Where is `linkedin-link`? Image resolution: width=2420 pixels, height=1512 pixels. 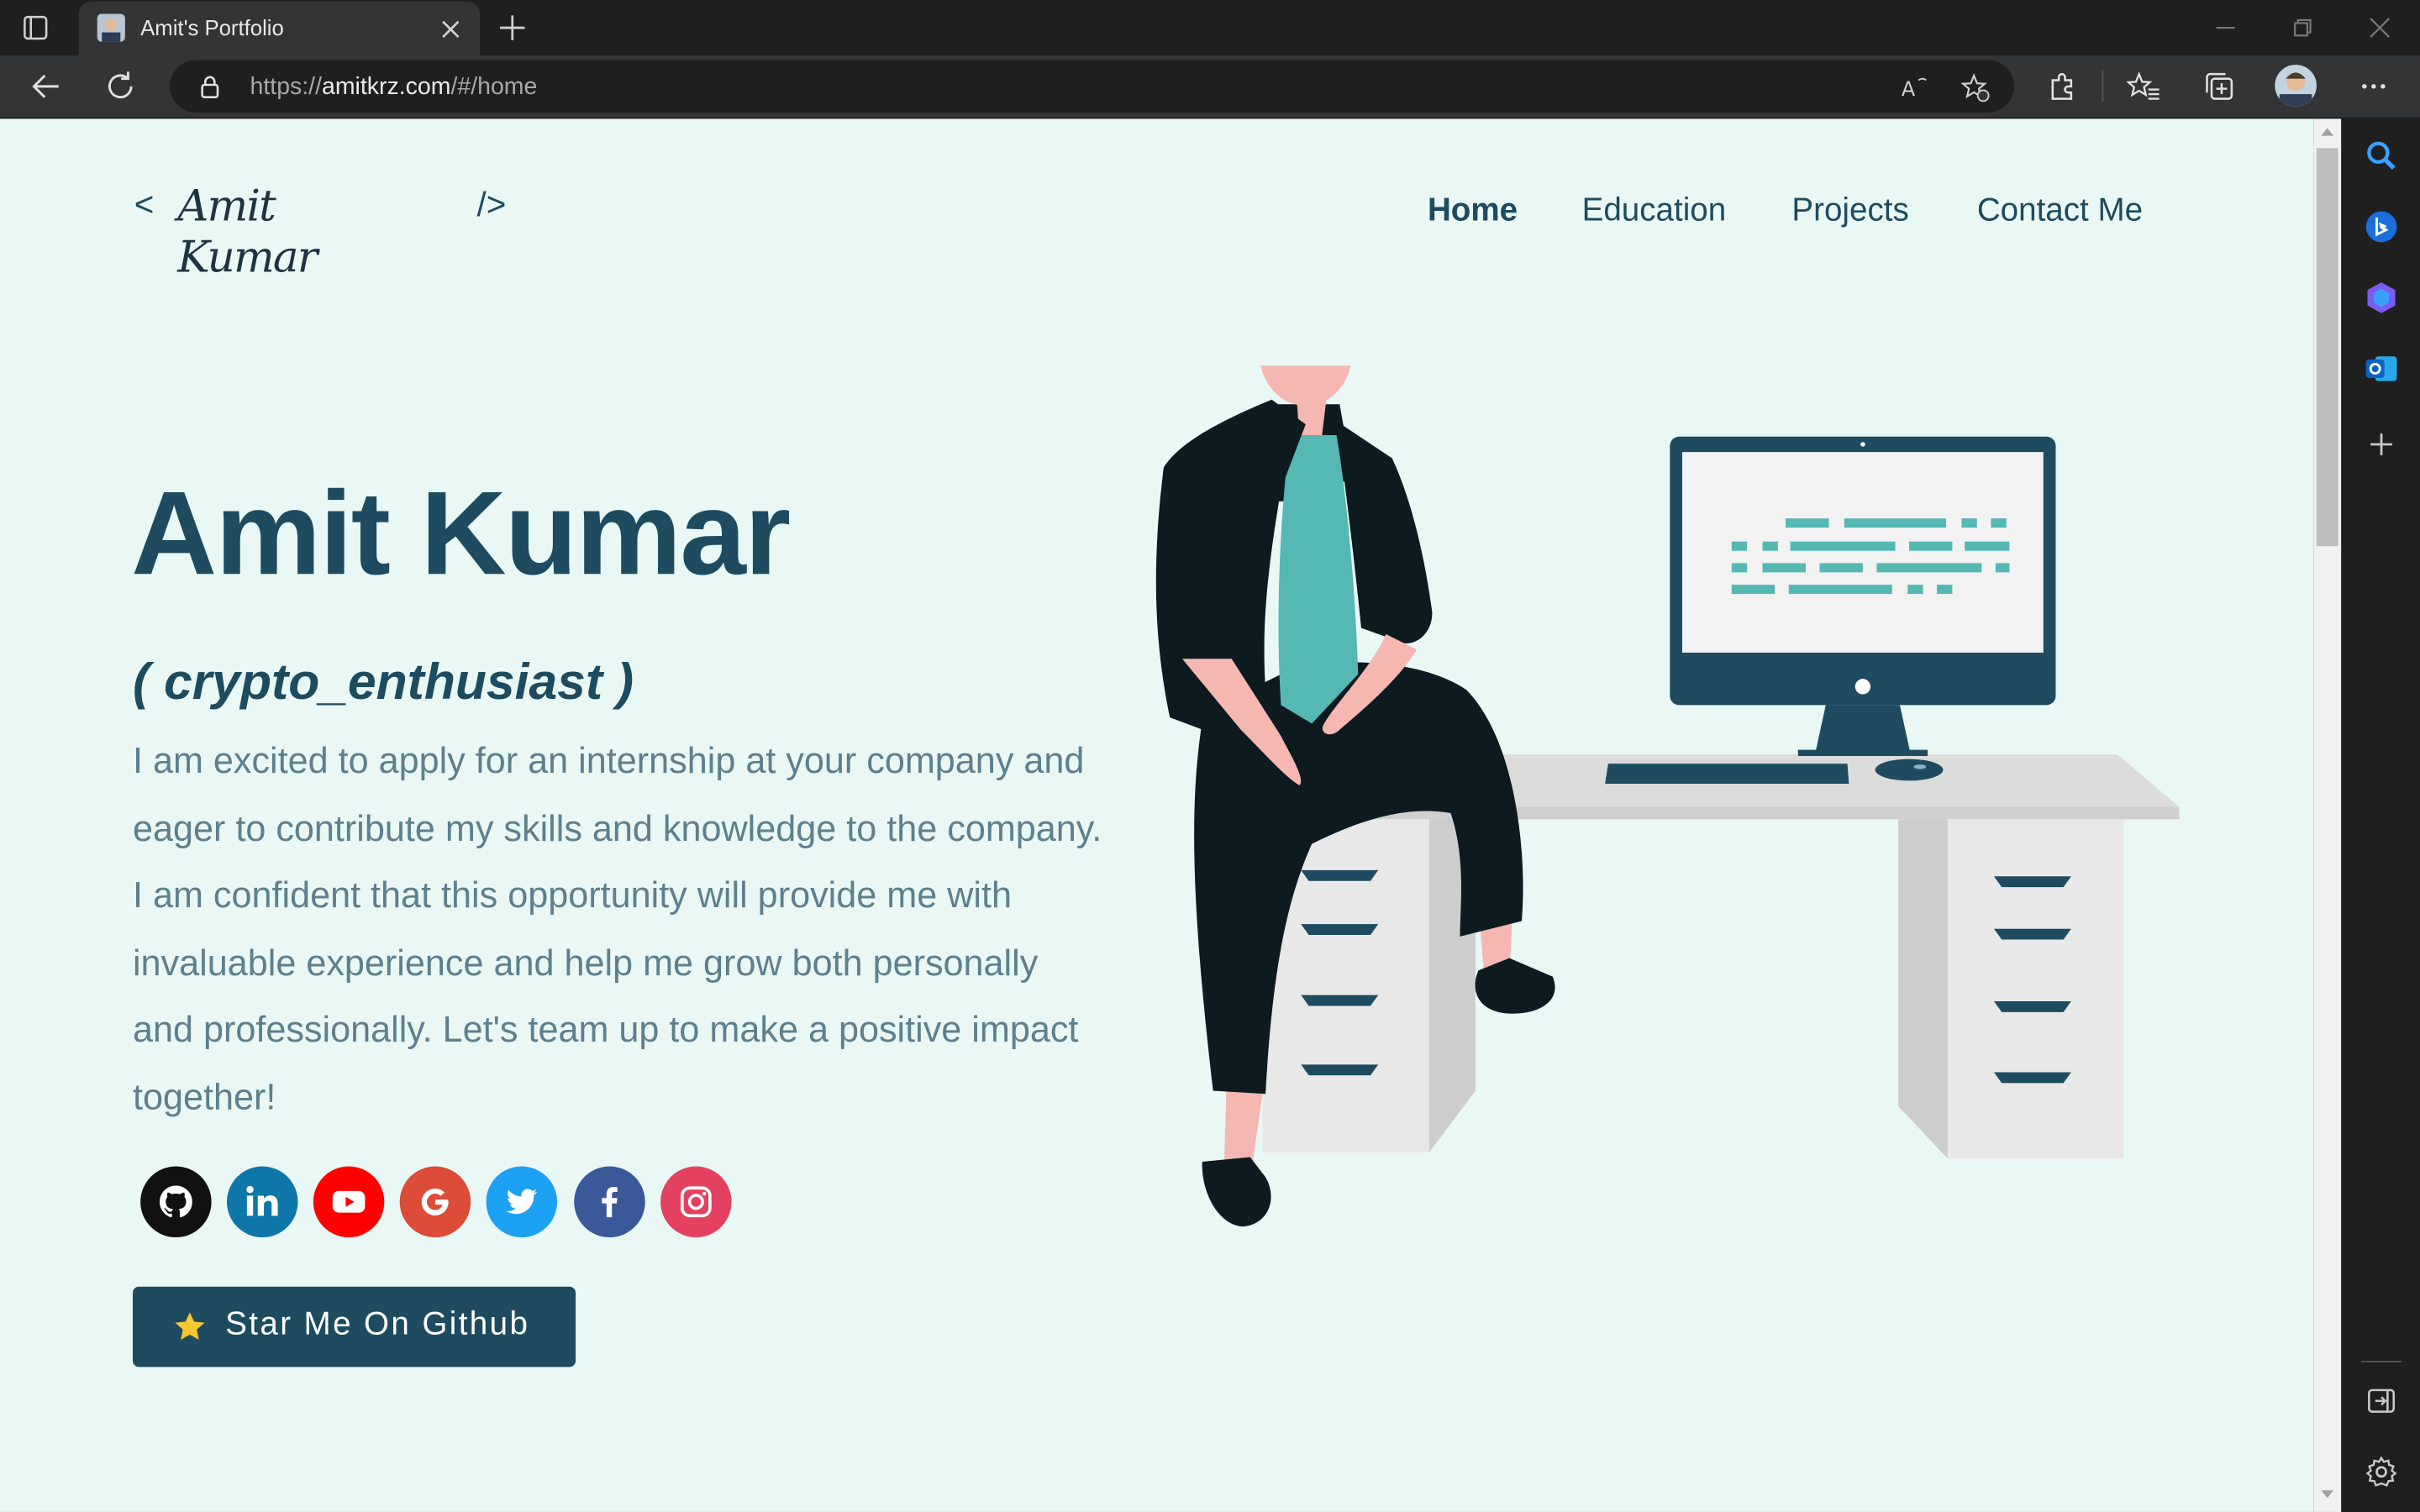 linkedin-link is located at coordinates (262, 1202).